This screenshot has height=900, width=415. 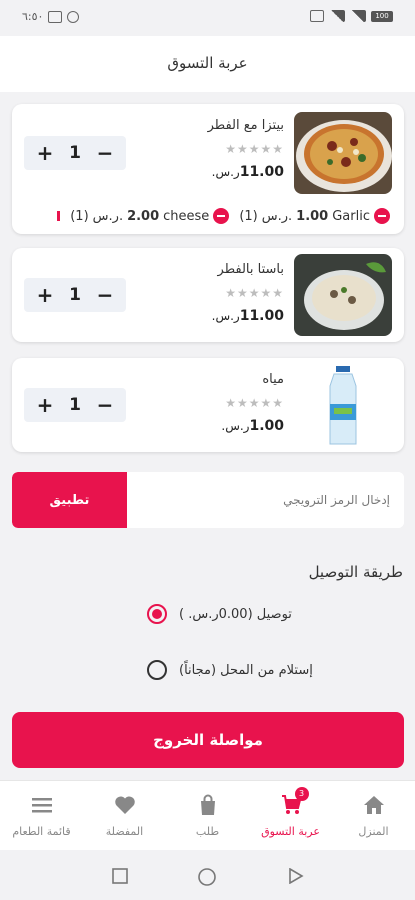 I want to click on notification-icon, so click(x=55, y=16).